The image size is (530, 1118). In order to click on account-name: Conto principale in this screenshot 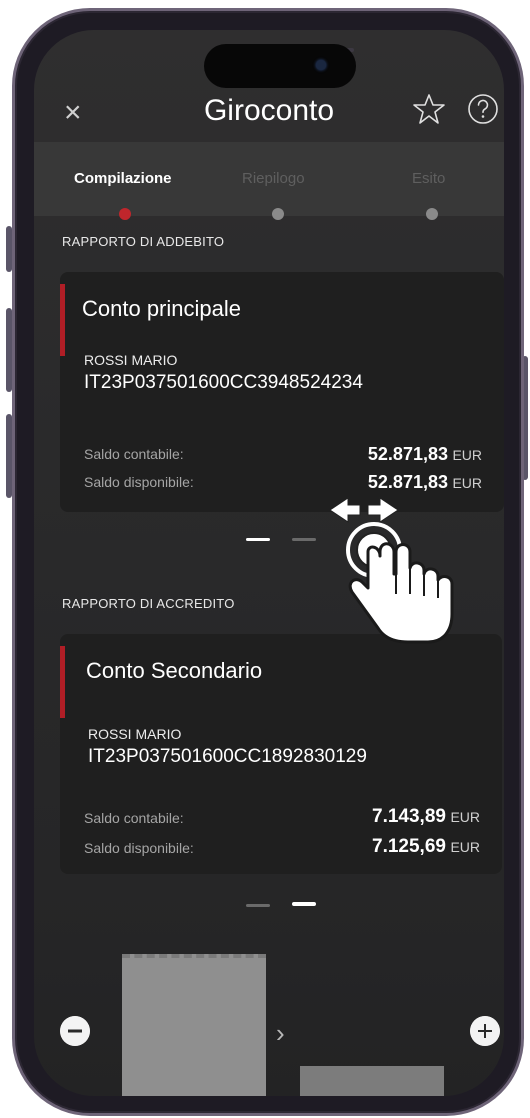, I will do `click(161, 308)`.